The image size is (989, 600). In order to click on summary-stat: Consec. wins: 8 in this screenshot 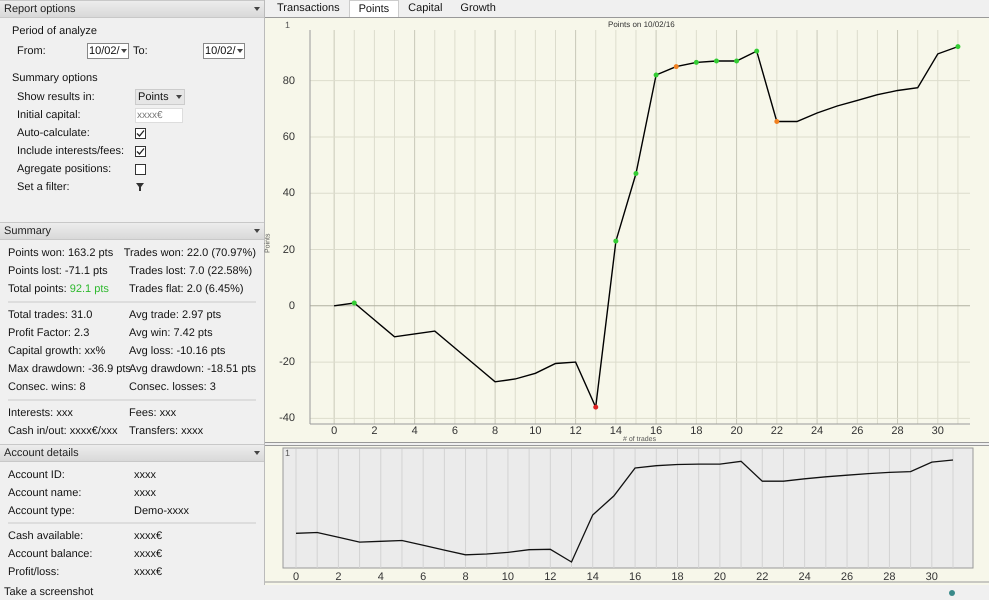, I will do `click(47, 387)`.